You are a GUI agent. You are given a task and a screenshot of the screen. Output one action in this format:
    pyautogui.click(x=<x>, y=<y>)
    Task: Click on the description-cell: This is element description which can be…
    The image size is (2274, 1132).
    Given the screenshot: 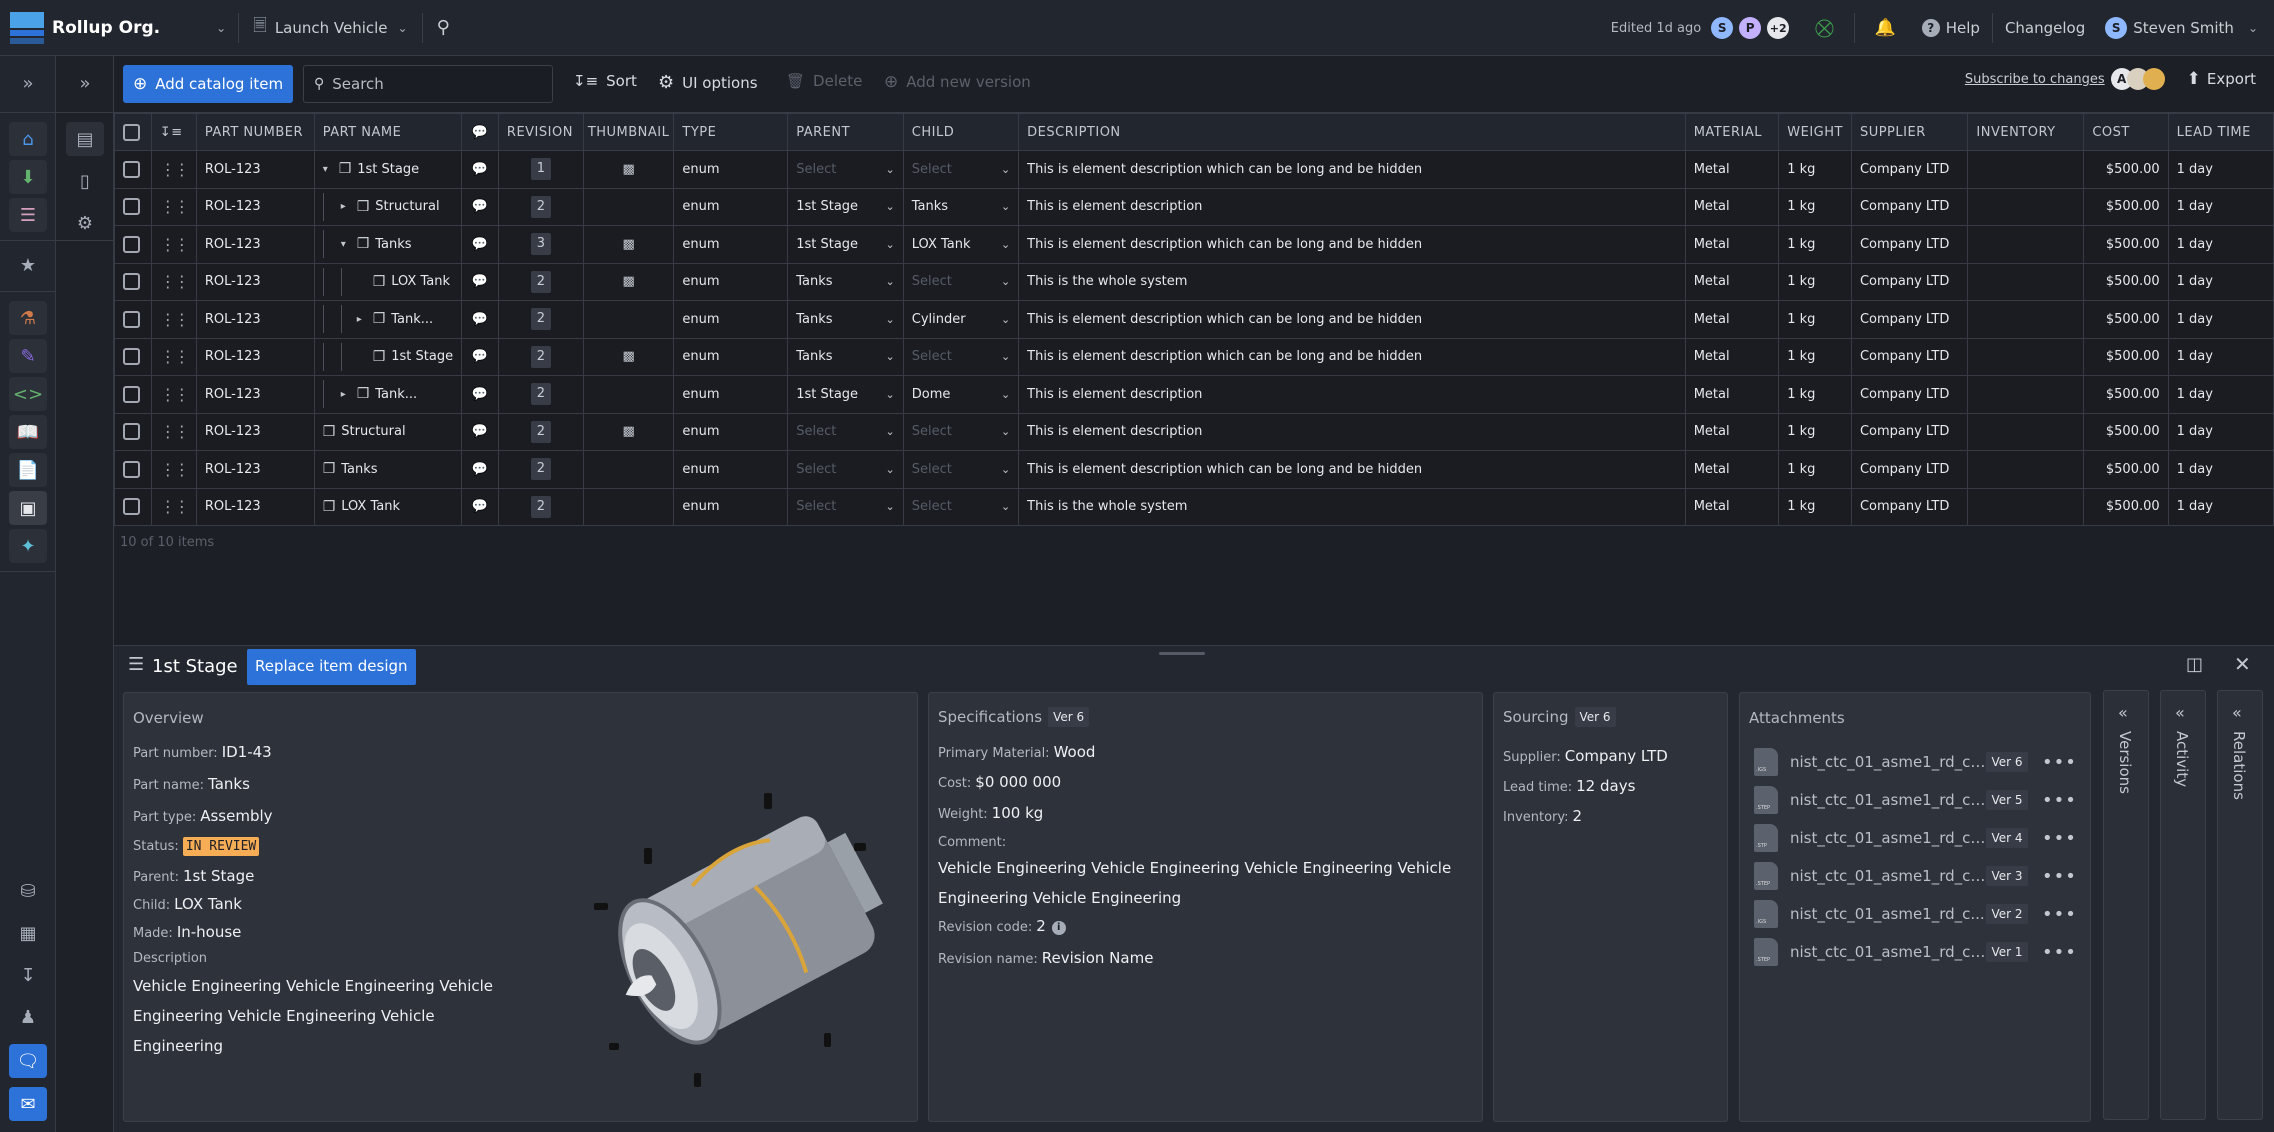 What is the action you would take?
    pyautogui.click(x=1352, y=356)
    